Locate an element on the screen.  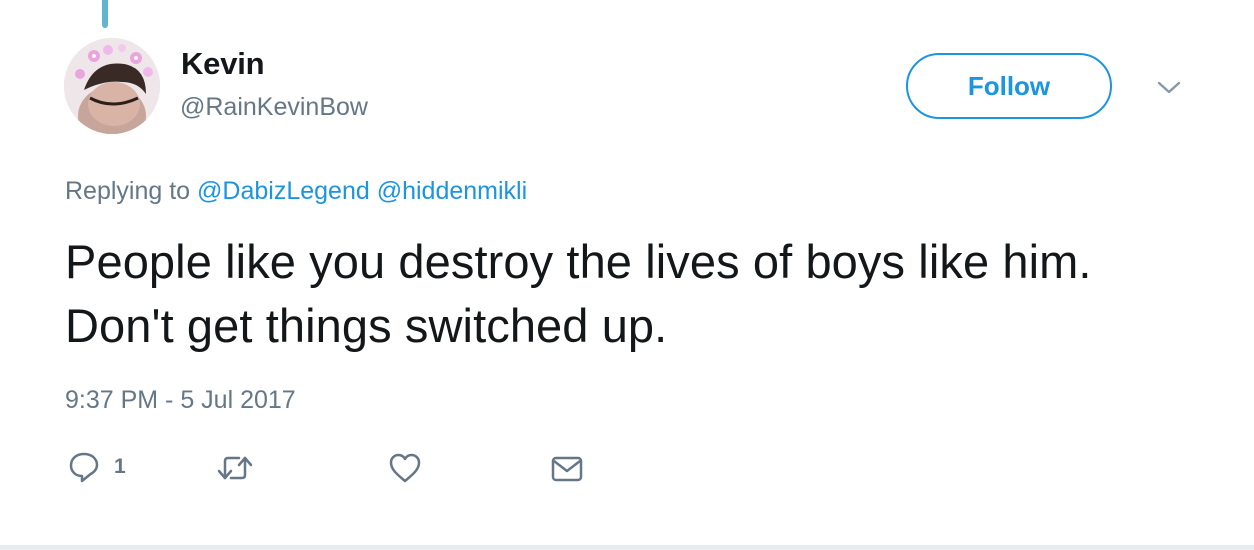
mention-link: @DabizLegend is located at coordinates (283, 191).